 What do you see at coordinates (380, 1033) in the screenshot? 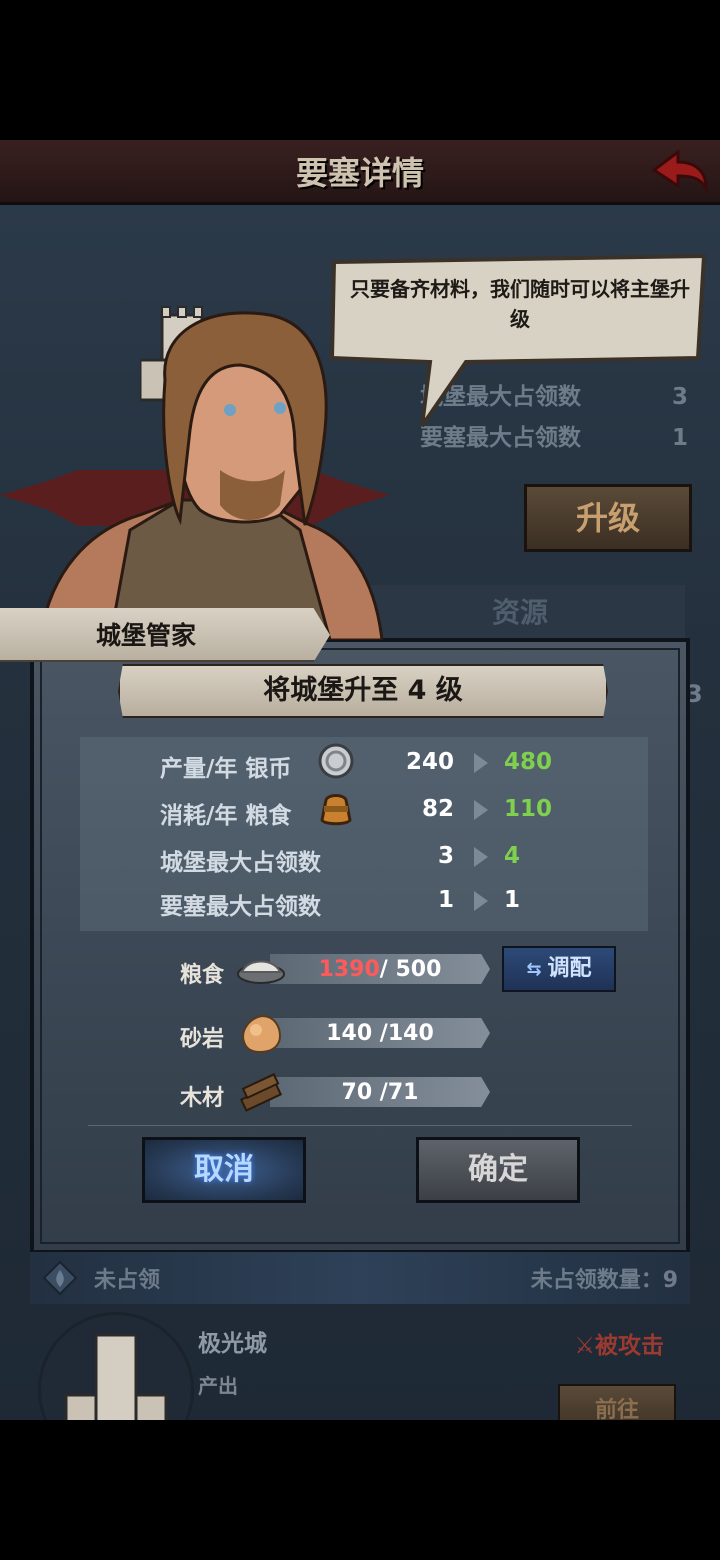
I see `resource-value: 140 /140` at bounding box center [380, 1033].